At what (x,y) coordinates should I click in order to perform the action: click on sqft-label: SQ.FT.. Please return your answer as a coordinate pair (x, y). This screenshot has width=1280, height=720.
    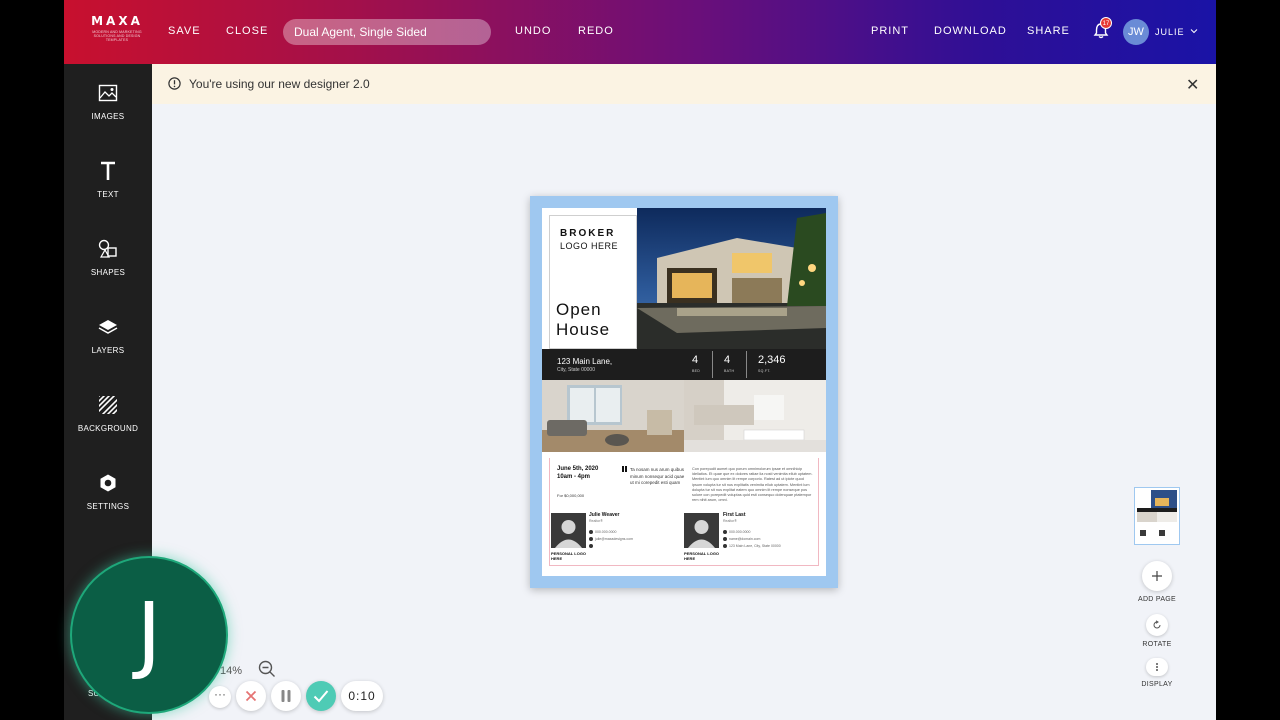
    Looking at the image, I should click on (764, 371).